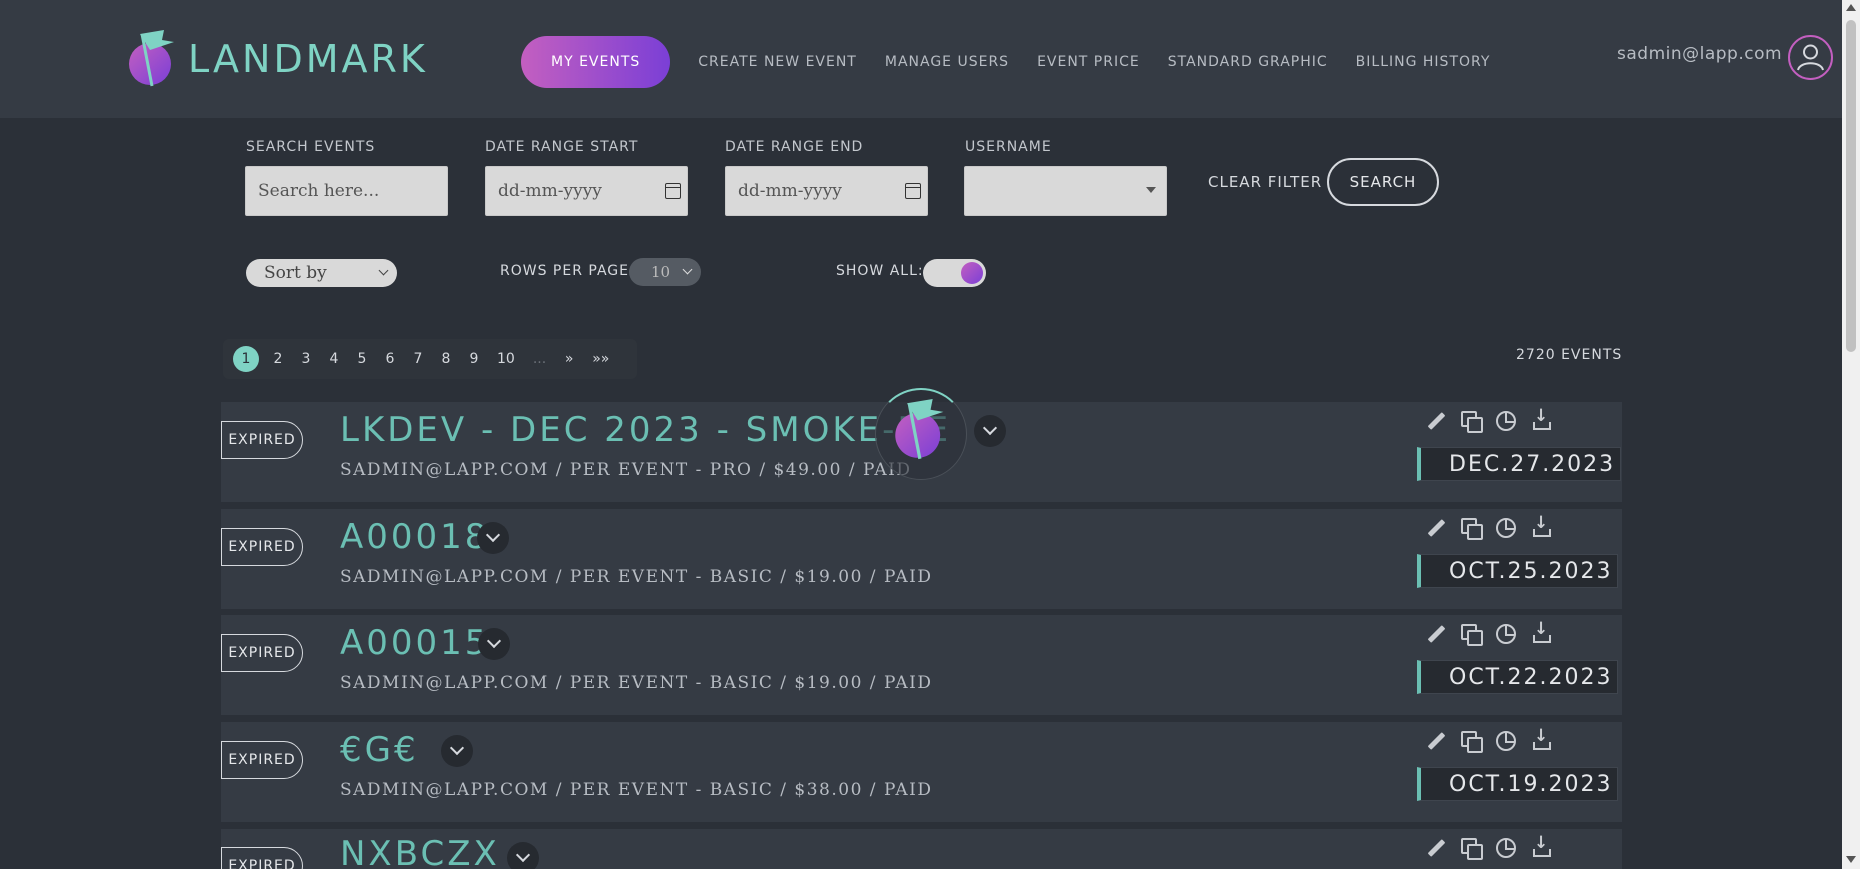 The image size is (1860, 869). What do you see at coordinates (430, 359) in the screenshot?
I see `pagination: 1 2 3 4 5 6 7 8 9 10 ... » »»` at bounding box center [430, 359].